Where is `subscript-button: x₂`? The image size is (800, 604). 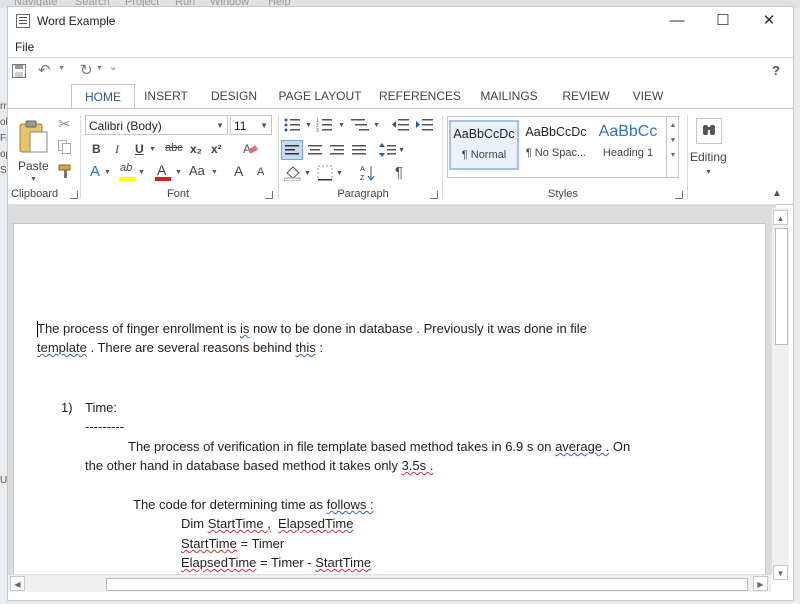
subscript-button: x₂ is located at coordinates (196, 149).